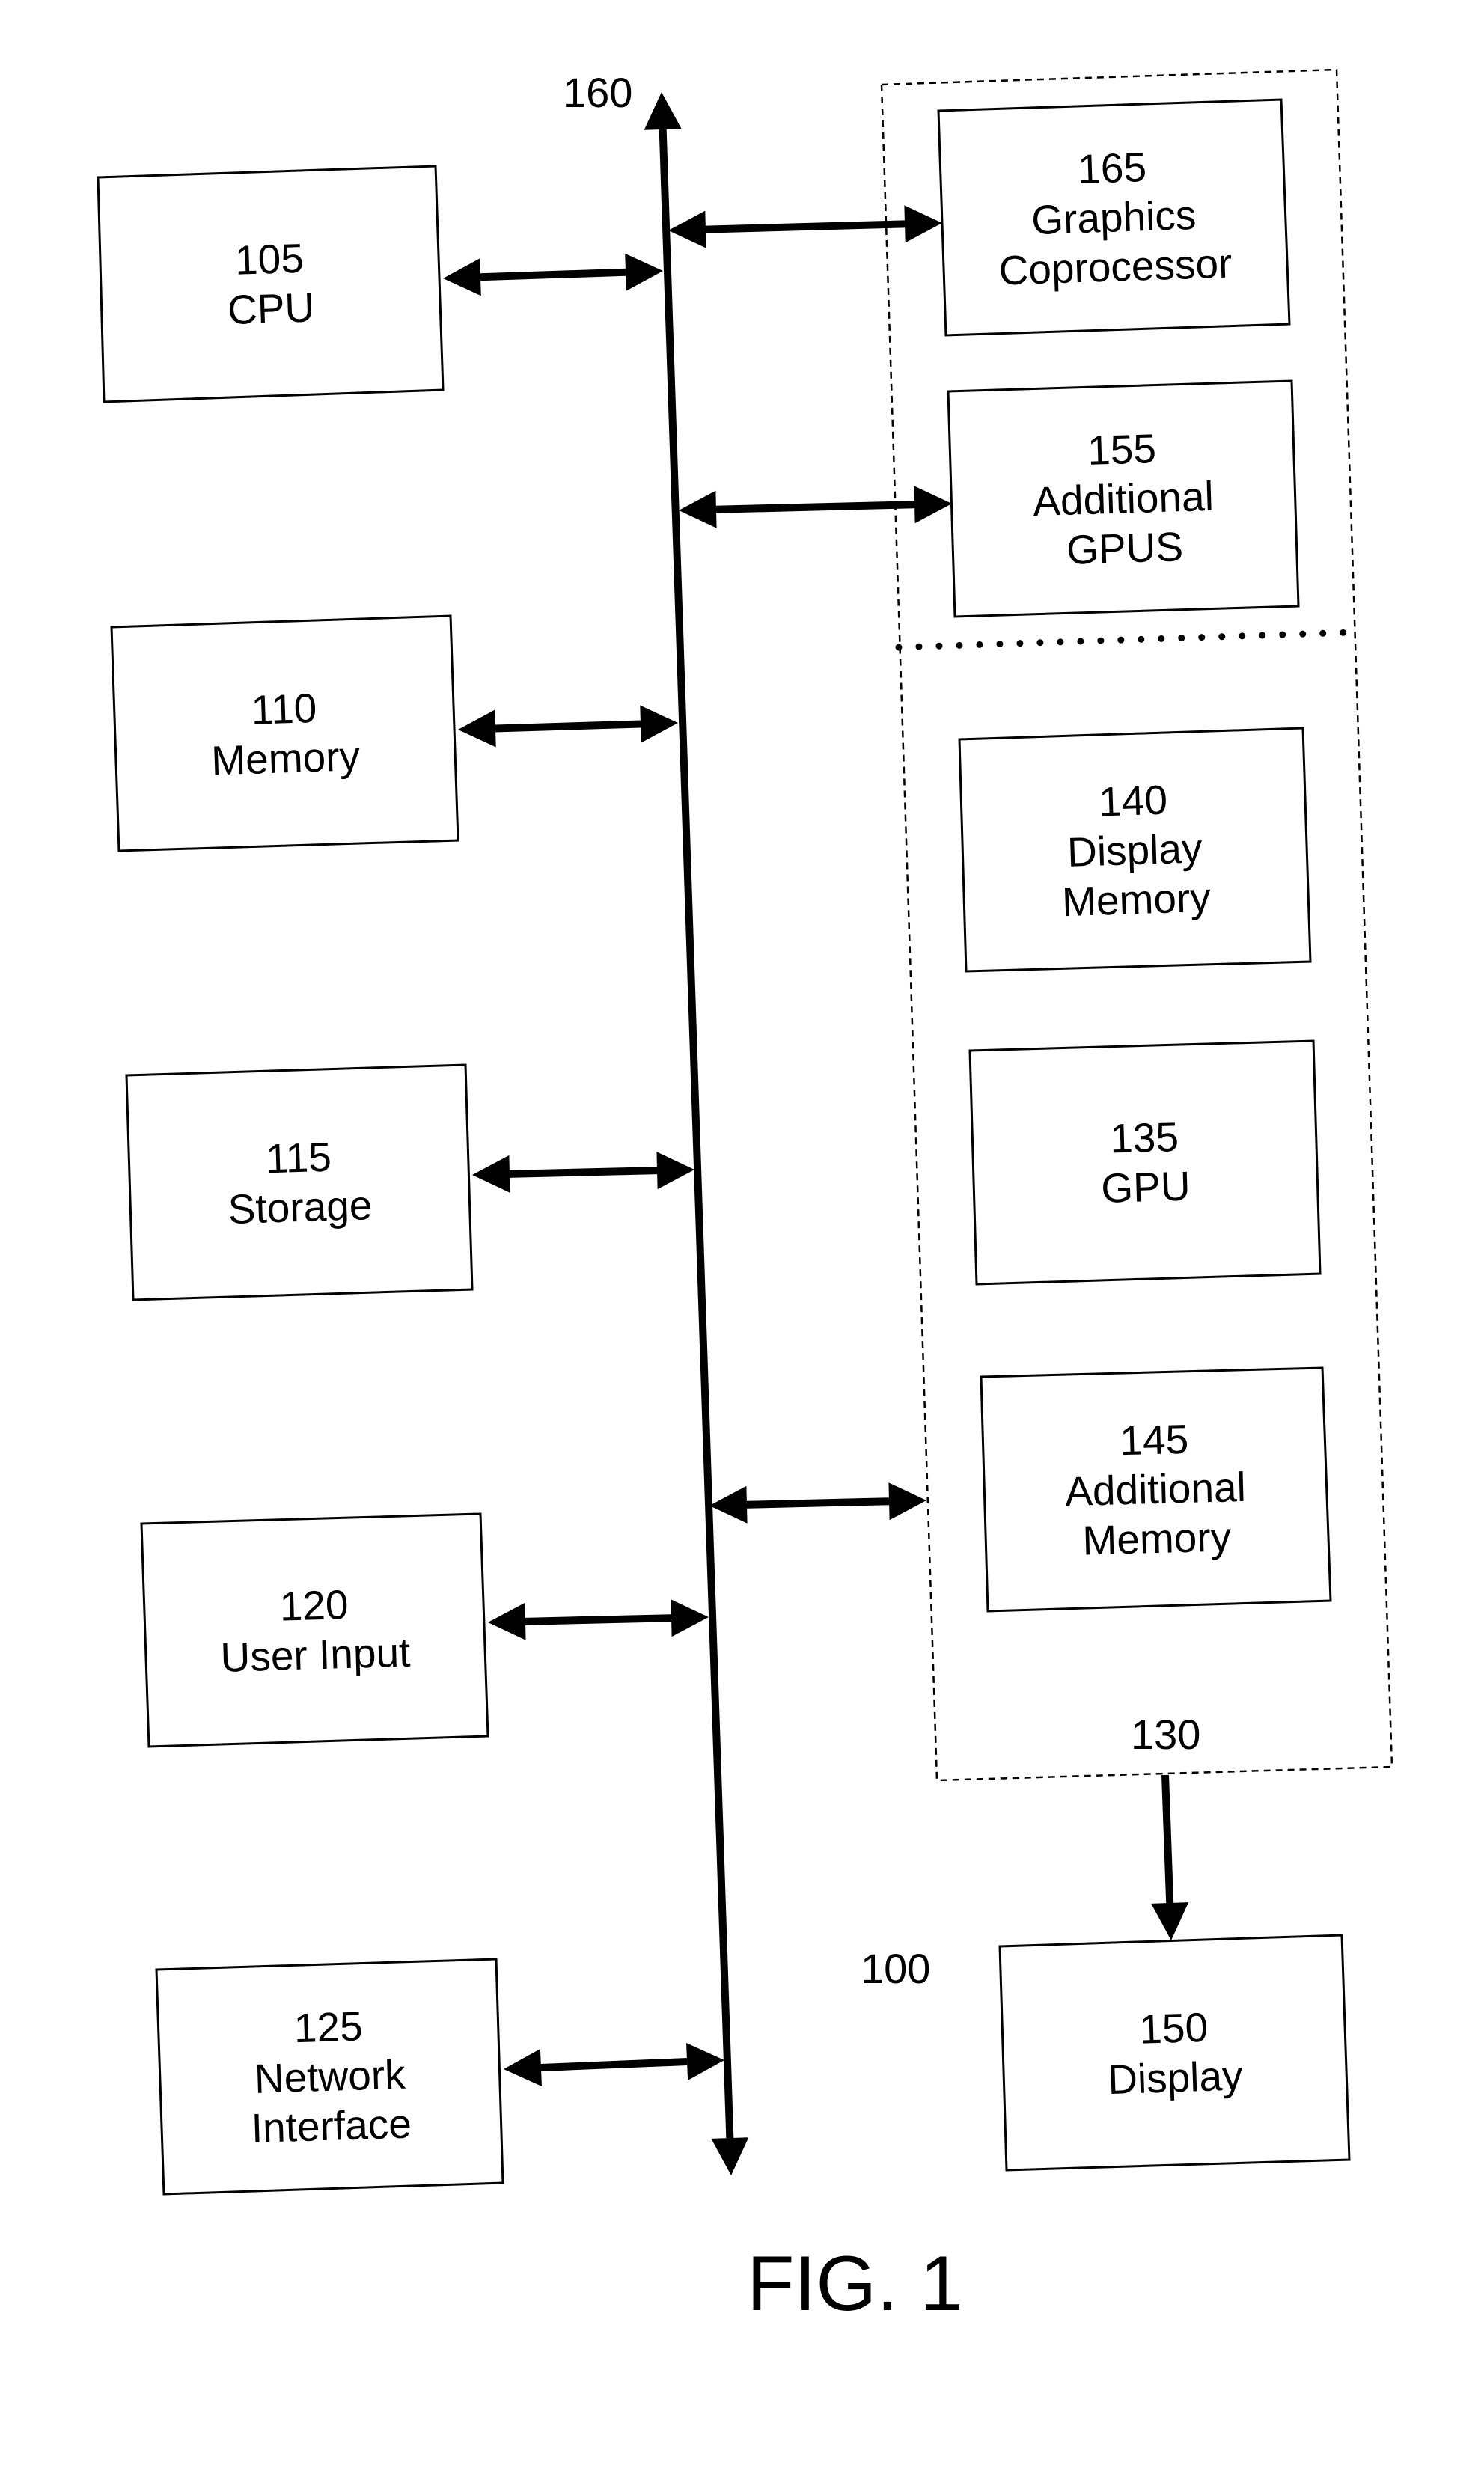  I want to click on block-ref-number: 150, so click(1173, 2028).